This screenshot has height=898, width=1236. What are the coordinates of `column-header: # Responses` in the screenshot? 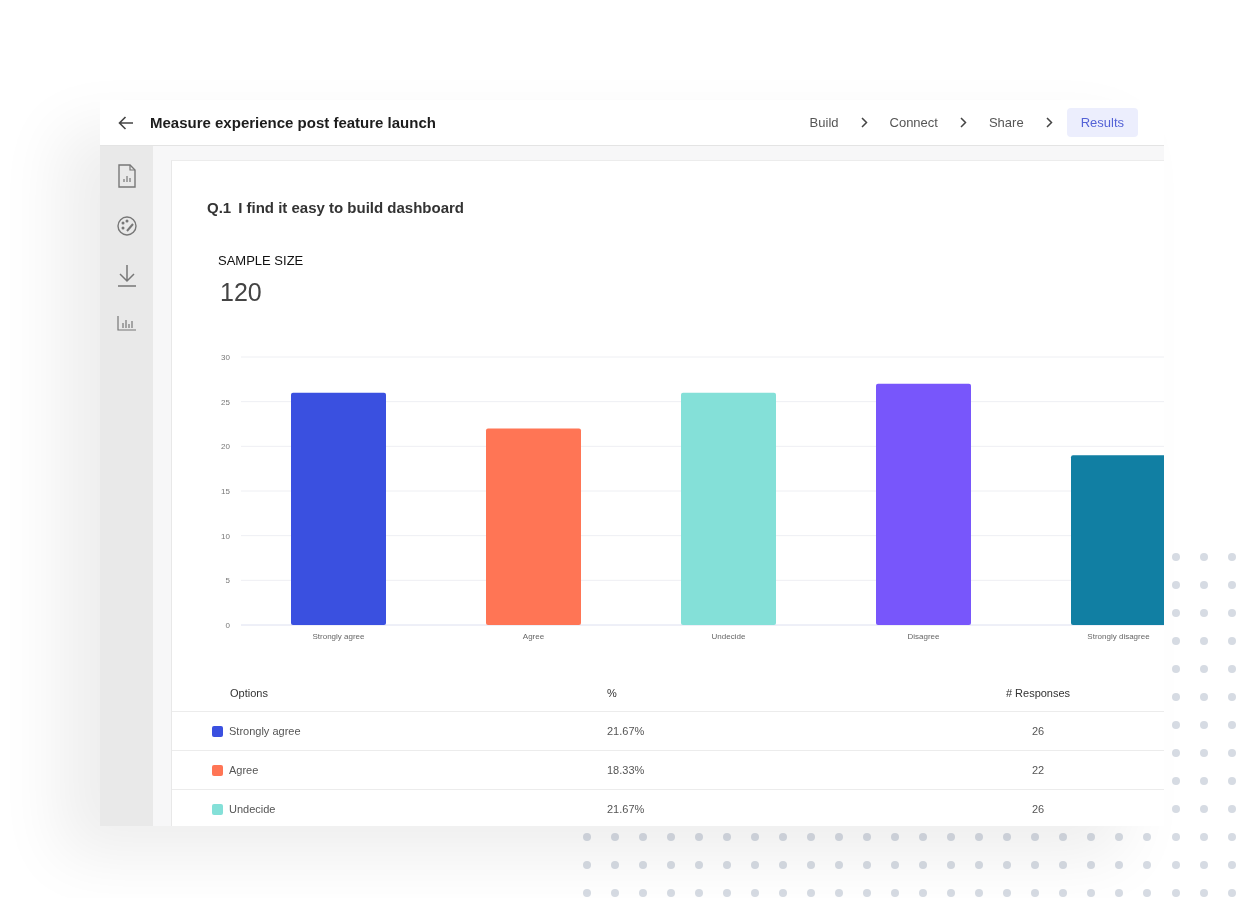 It's located at (1038, 693).